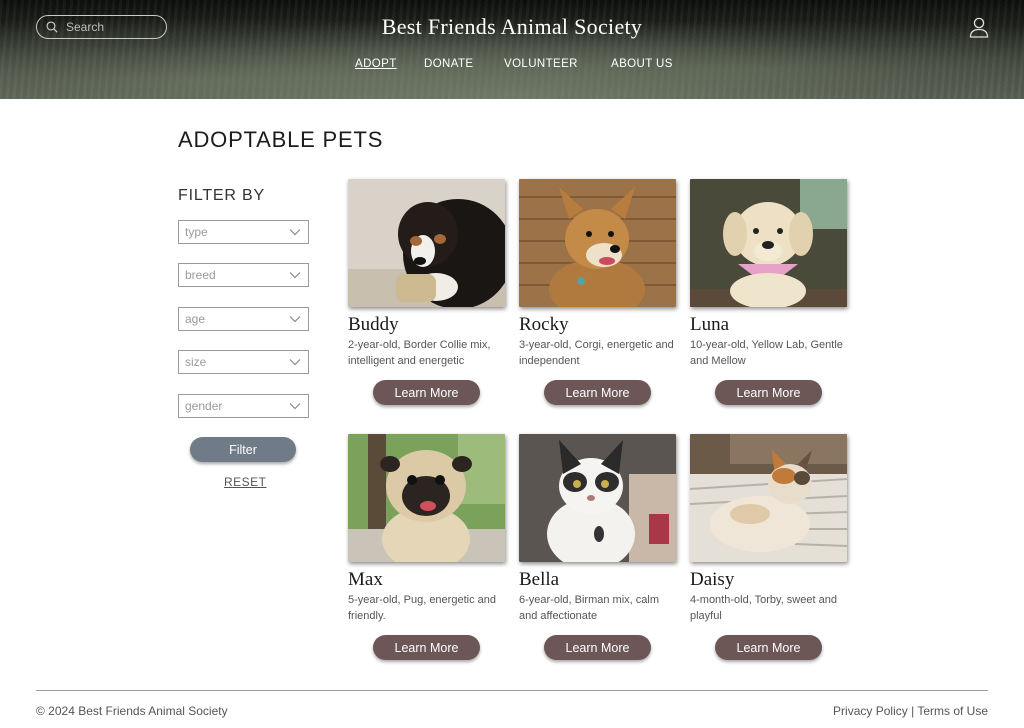 Image resolution: width=1024 pixels, height=728 pixels. What do you see at coordinates (221, 195) in the screenshot?
I see `filter-heading: FILTER BY` at bounding box center [221, 195].